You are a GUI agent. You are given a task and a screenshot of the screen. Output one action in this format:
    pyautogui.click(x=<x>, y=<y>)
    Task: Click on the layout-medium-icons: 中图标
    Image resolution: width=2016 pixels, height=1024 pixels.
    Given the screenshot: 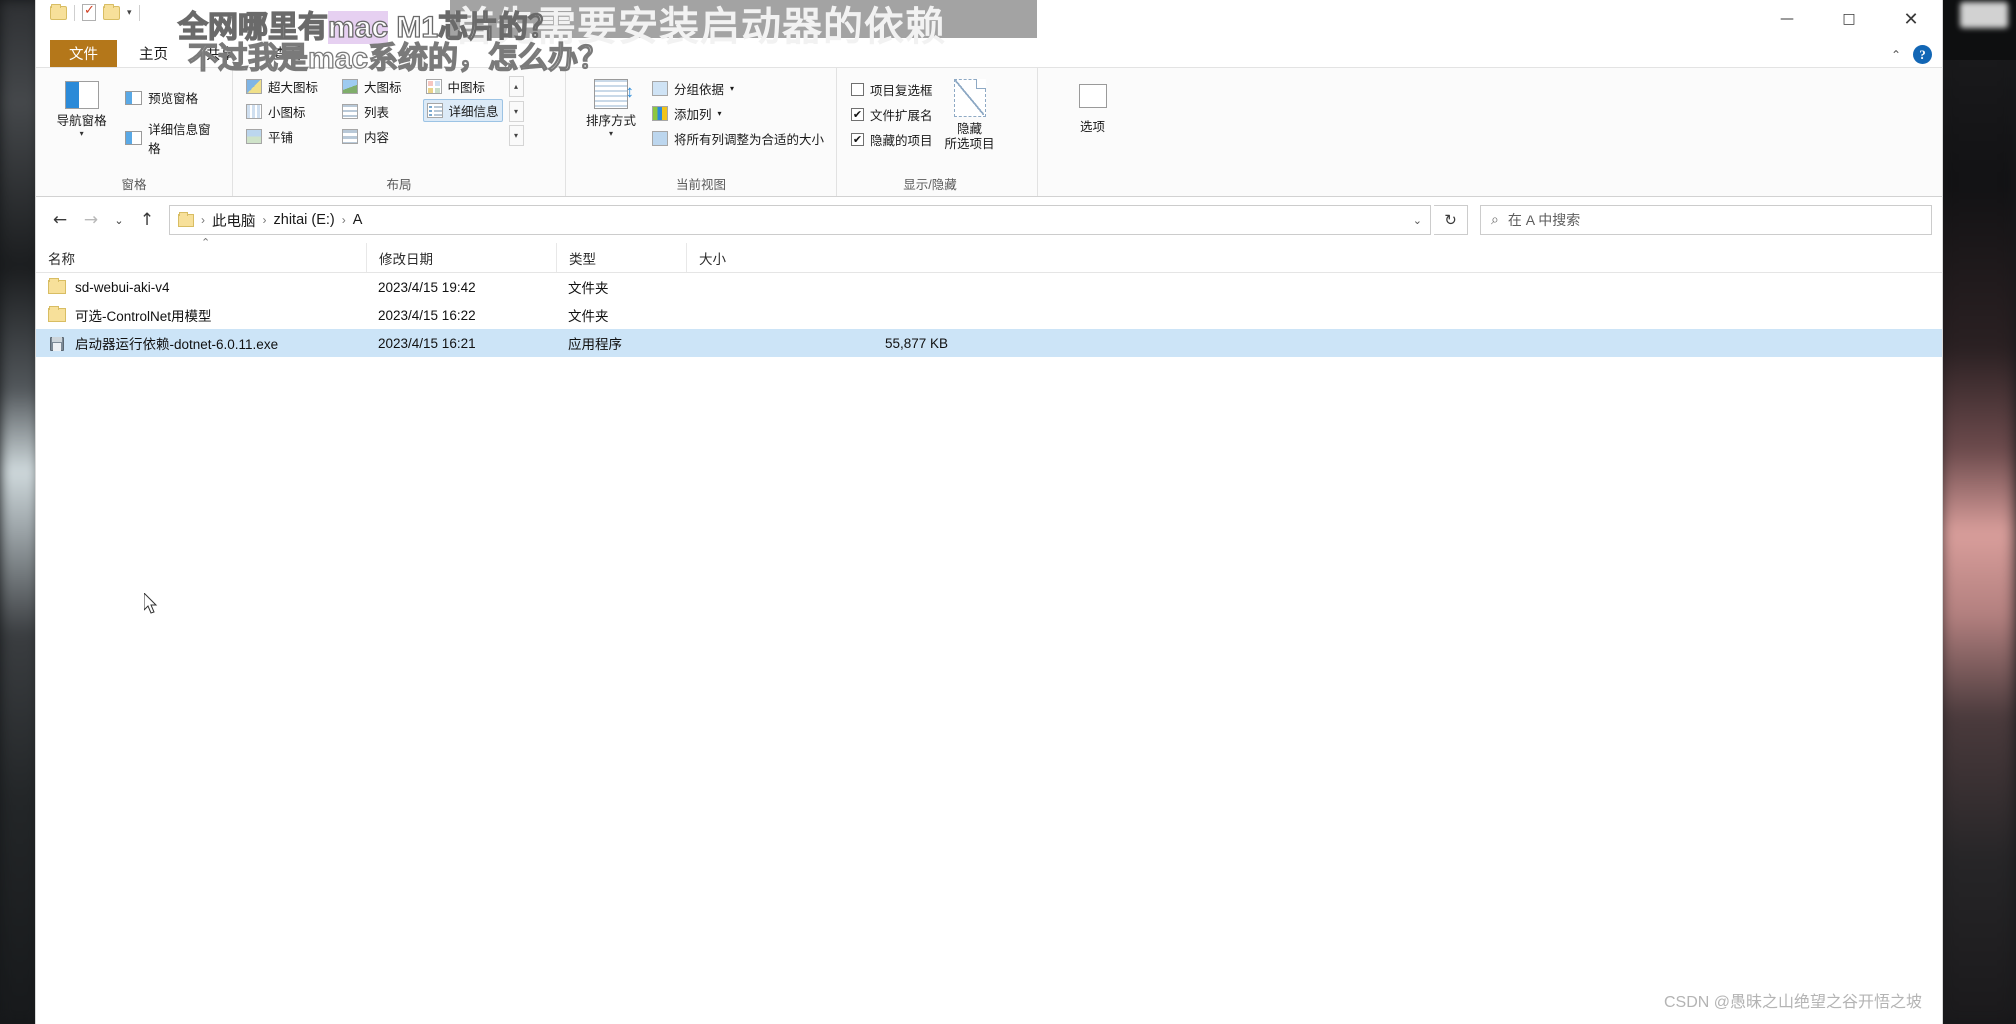 What is the action you would take?
    pyautogui.click(x=463, y=86)
    